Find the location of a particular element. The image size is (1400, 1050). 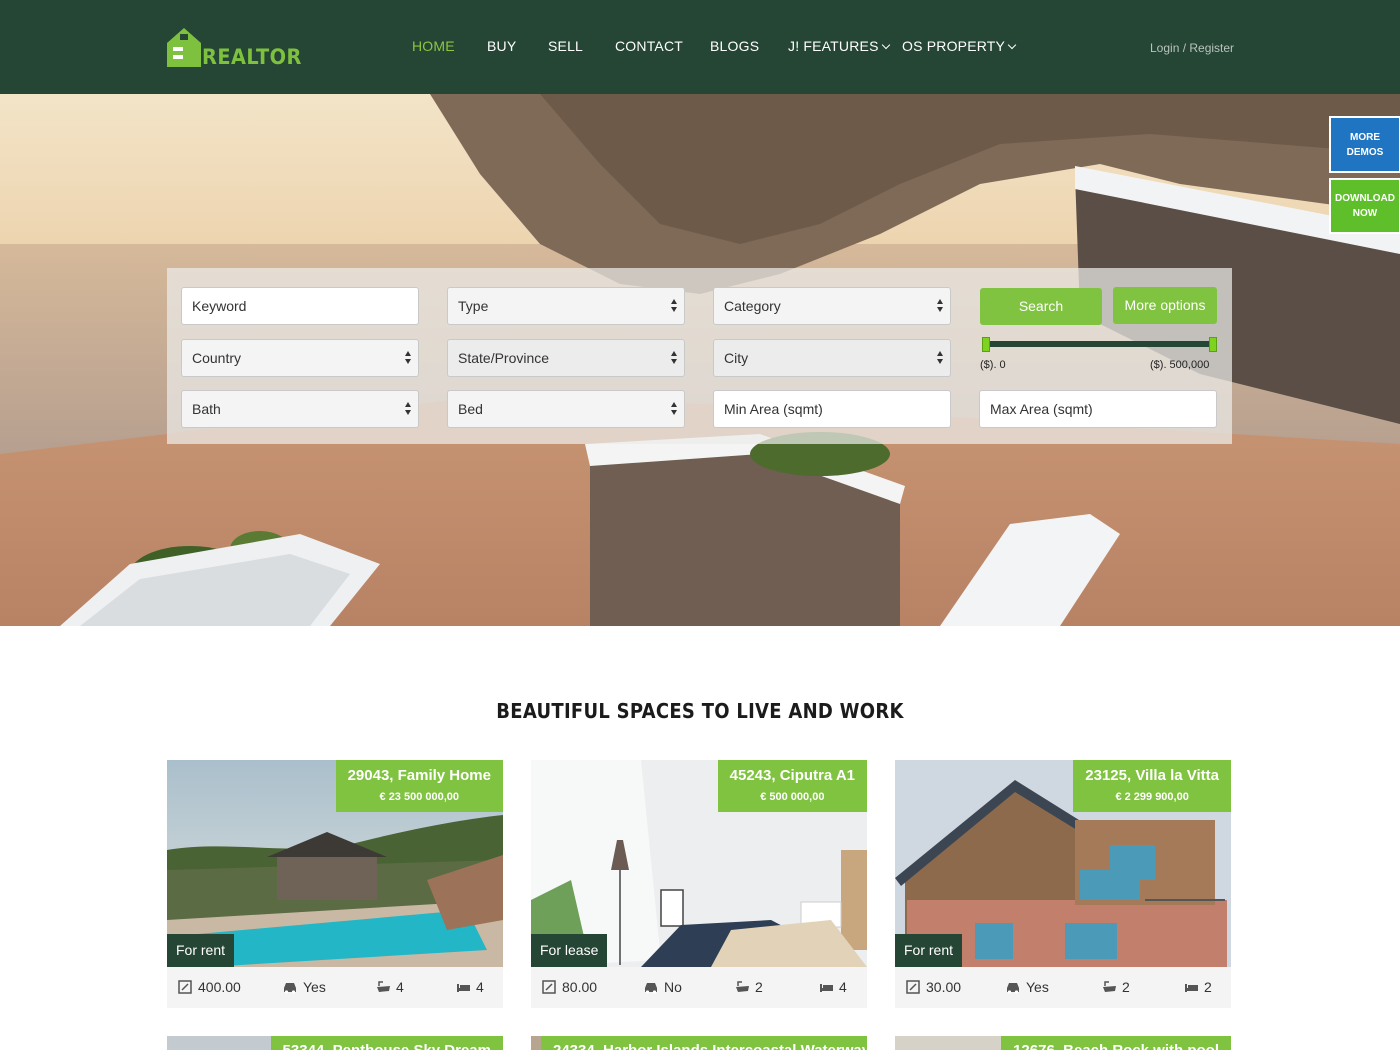

listing-title: 53344, Penthouse Sky Dream is located at coordinates (386, 1043).